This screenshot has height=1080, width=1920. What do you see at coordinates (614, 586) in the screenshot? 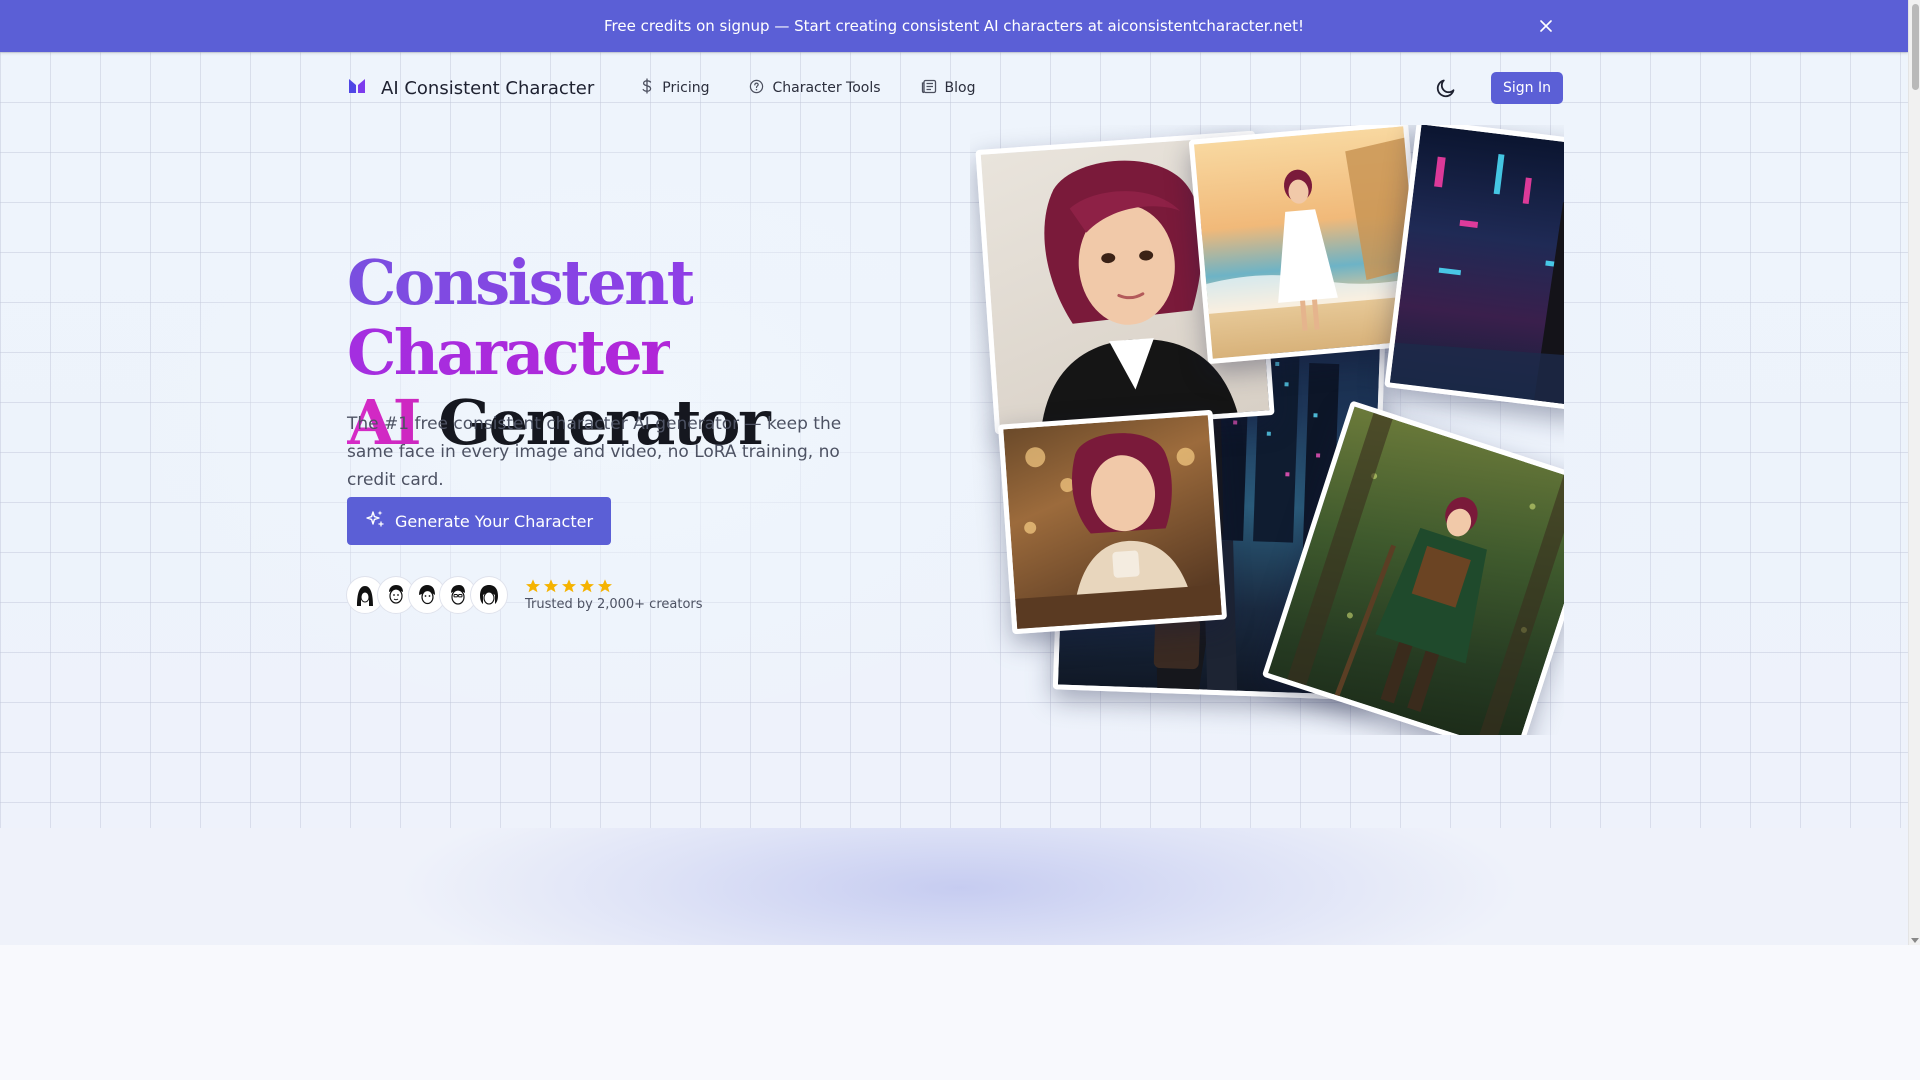
I see `star-rating` at bounding box center [614, 586].